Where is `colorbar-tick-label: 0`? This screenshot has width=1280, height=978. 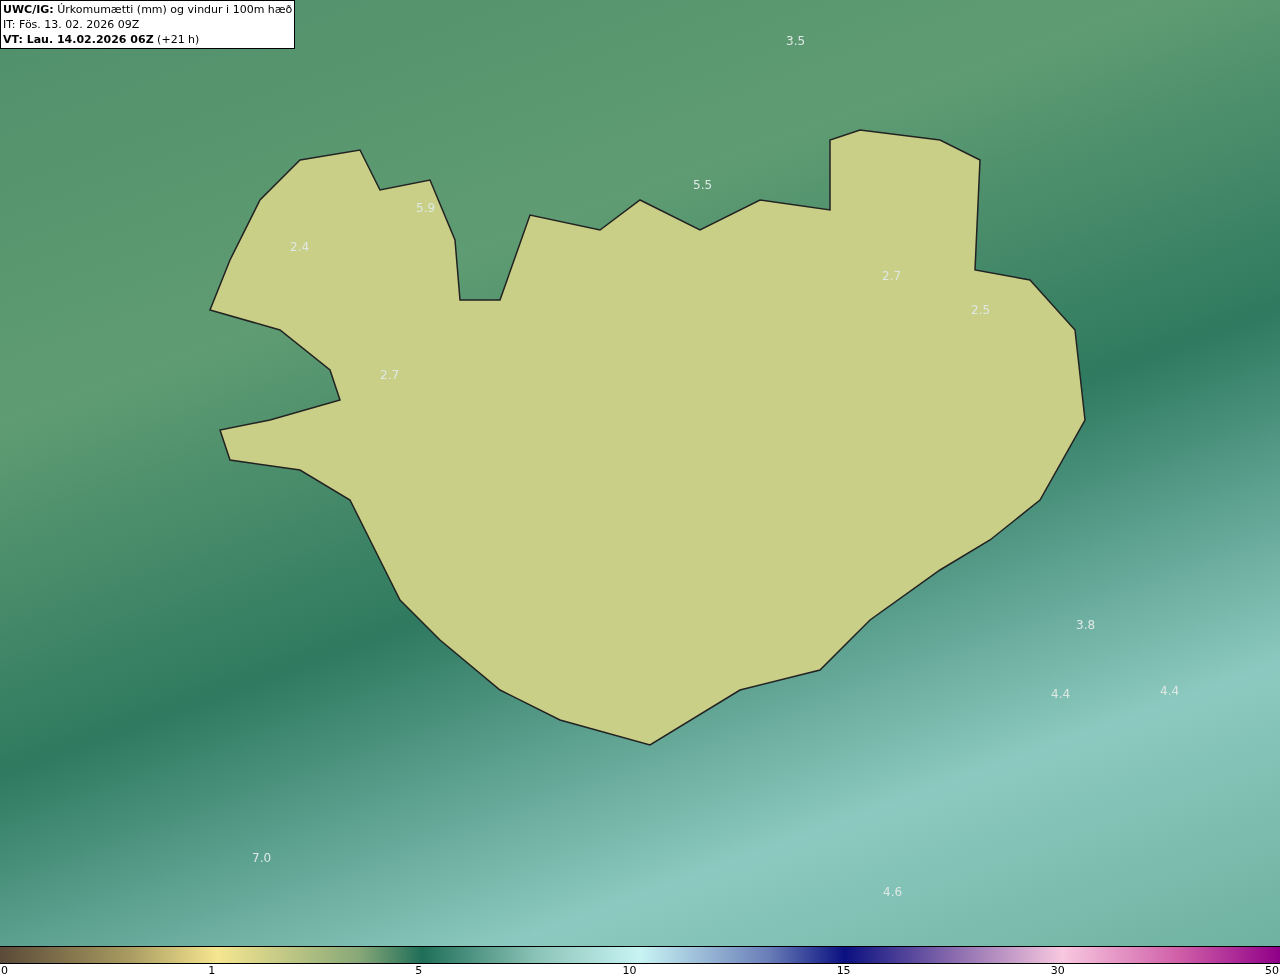 colorbar-tick-label: 0 is located at coordinates (4, 970).